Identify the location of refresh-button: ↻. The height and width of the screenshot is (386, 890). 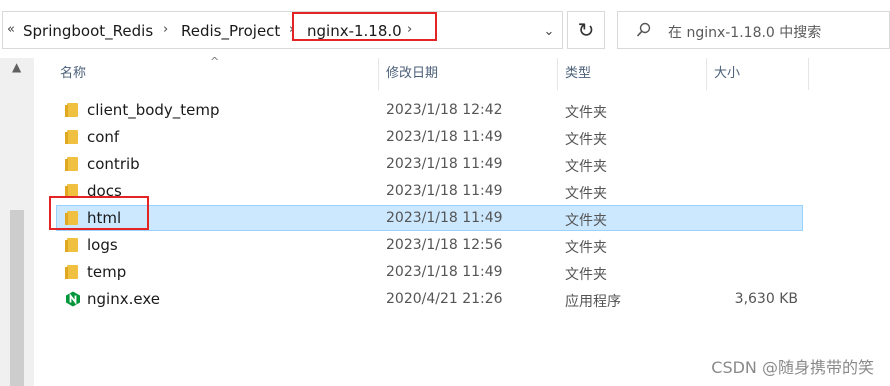
(586, 30).